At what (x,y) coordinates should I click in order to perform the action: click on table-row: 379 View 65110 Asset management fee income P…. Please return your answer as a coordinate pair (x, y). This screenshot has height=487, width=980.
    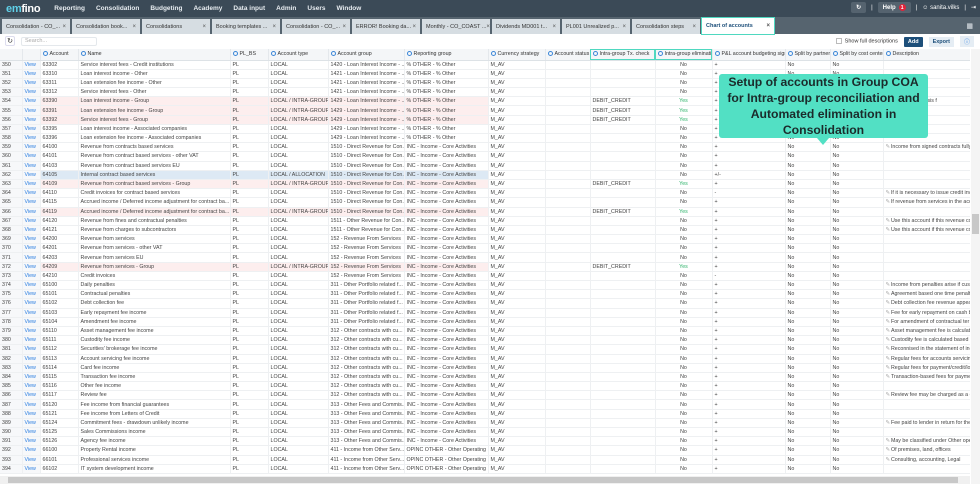
    Looking at the image, I should click on (485, 331).